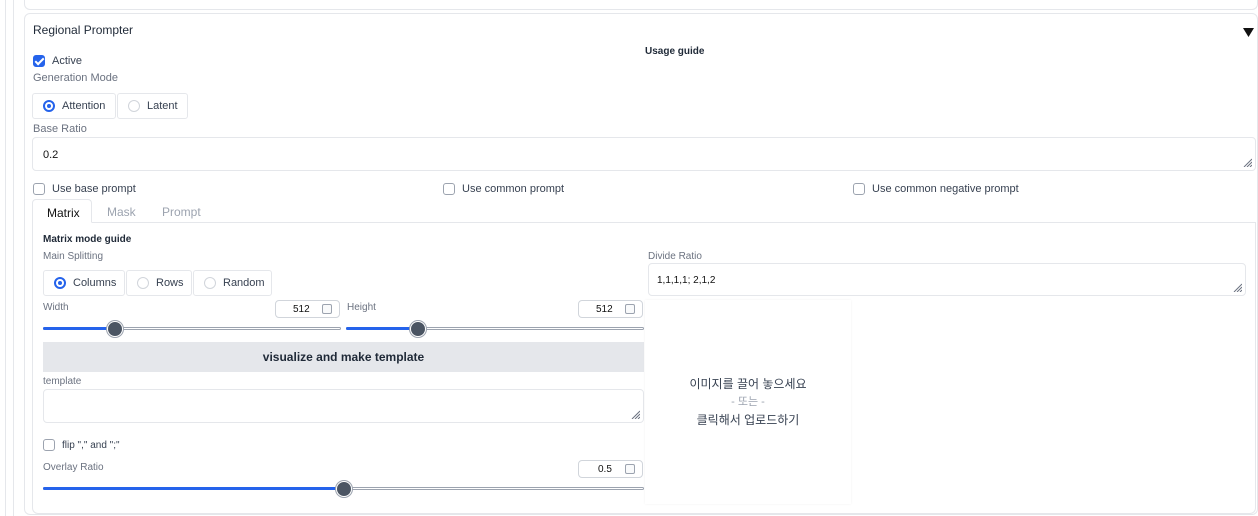 The height and width of the screenshot is (516, 1258). I want to click on radio-latent: Latent, so click(152, 106).